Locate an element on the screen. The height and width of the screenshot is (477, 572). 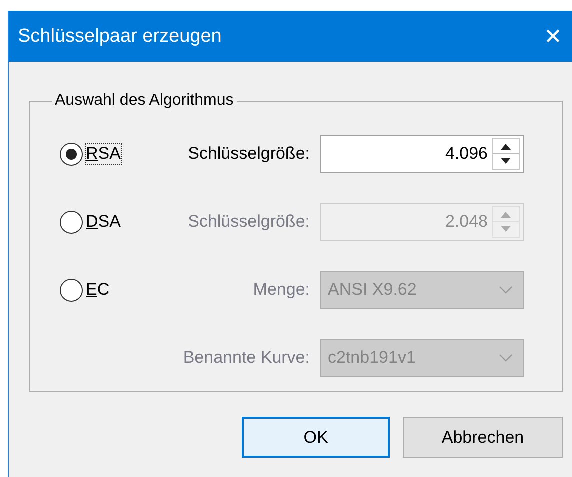
field-label: Benannte Kurve: is located at coordinates (246, 358).